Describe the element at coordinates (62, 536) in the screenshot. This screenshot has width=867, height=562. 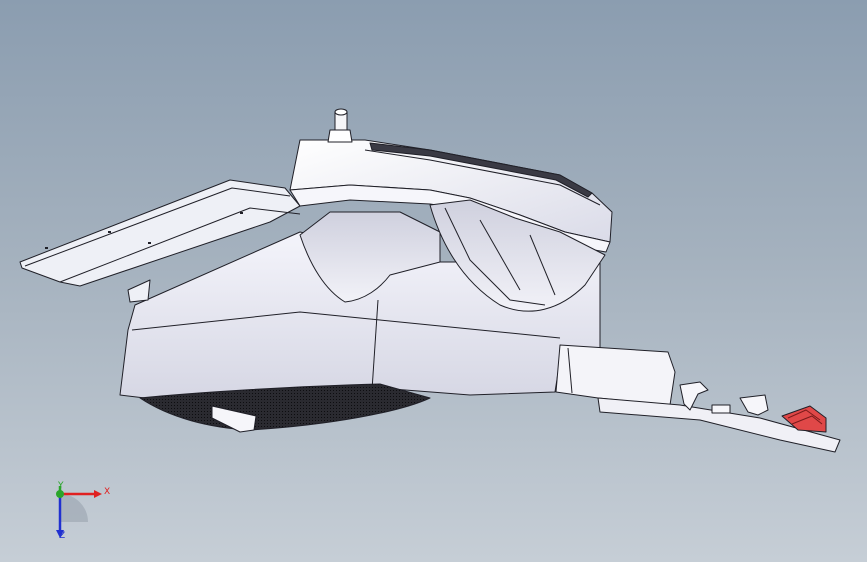
I see `z-axis-label: Z` at that location.